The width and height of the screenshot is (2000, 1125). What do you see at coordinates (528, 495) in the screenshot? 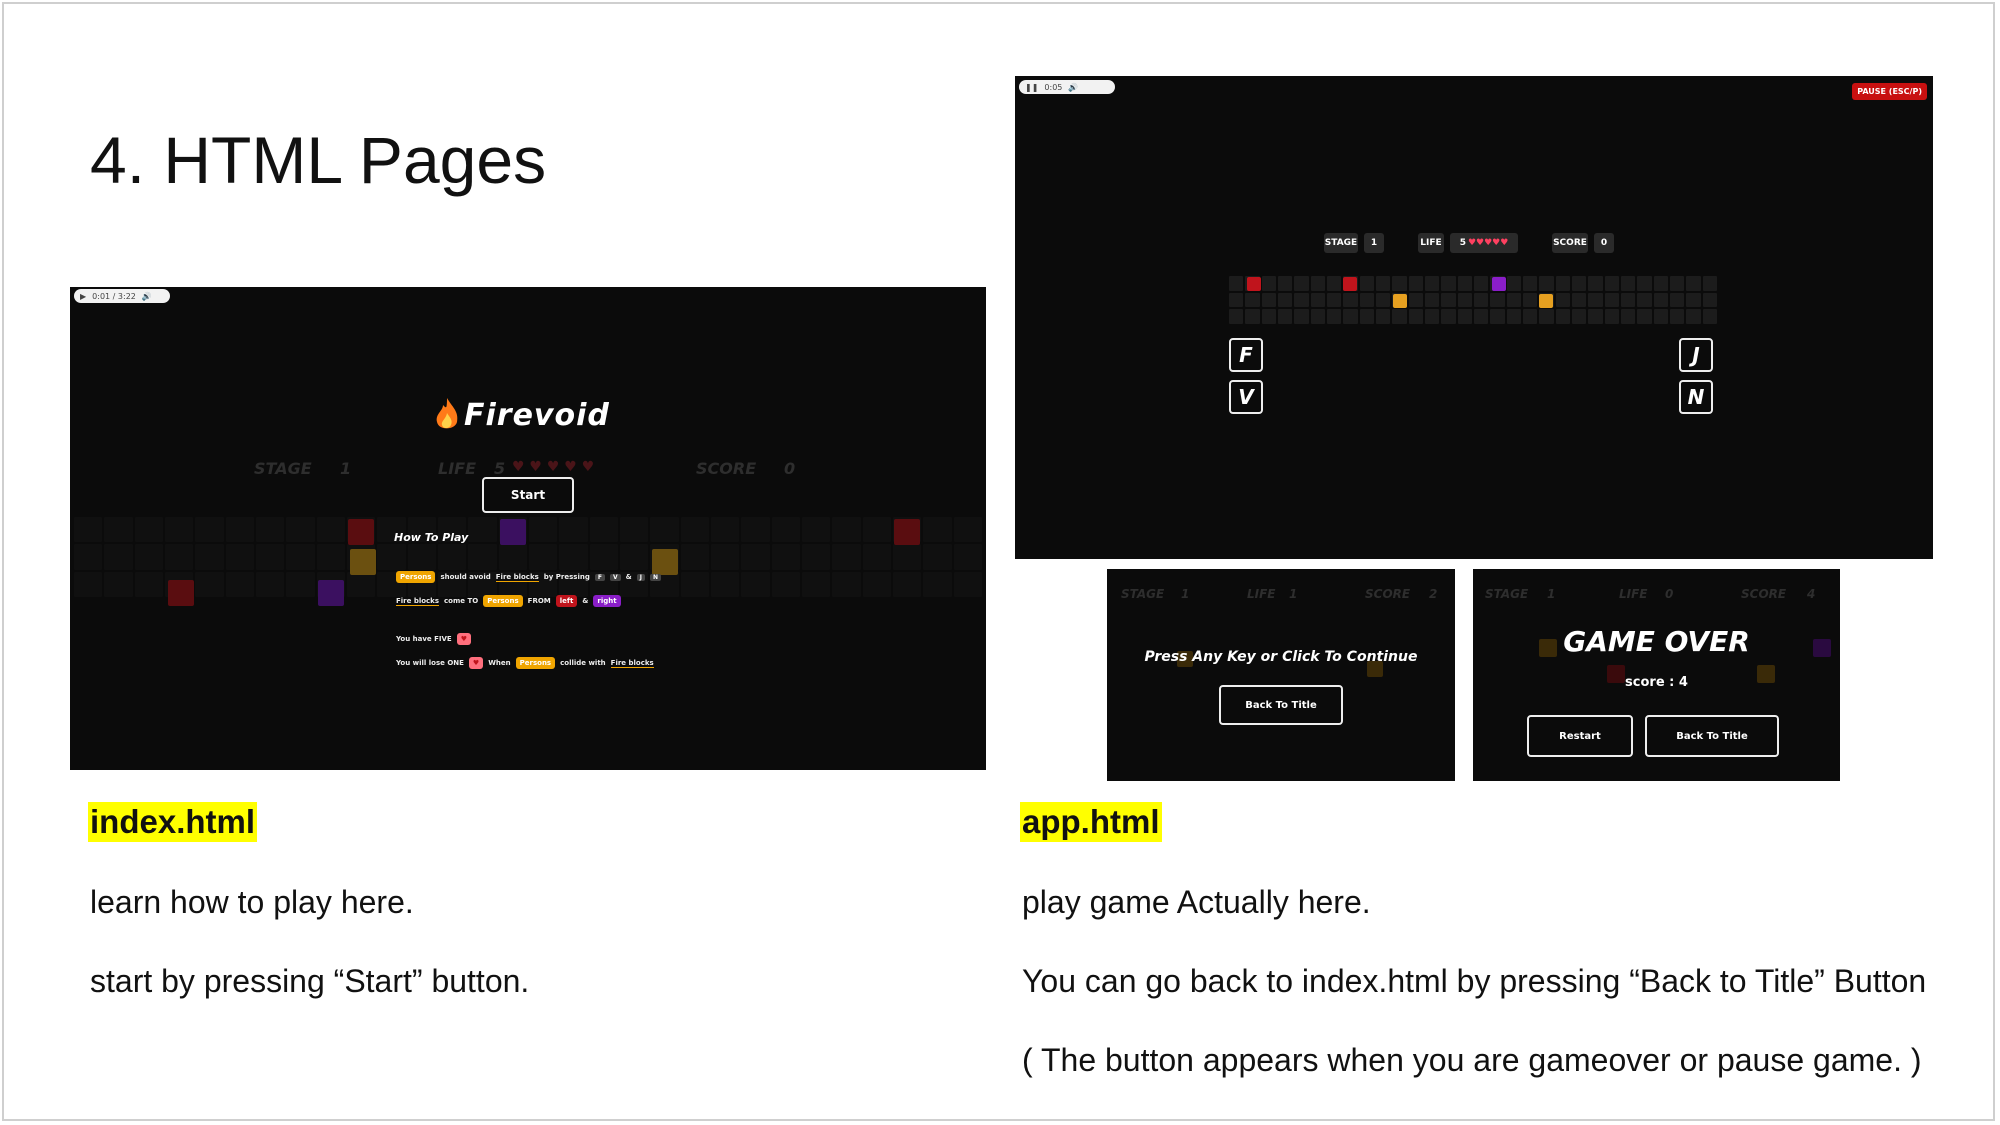
I see `start-button: Start` at bounding box center [528, 495].